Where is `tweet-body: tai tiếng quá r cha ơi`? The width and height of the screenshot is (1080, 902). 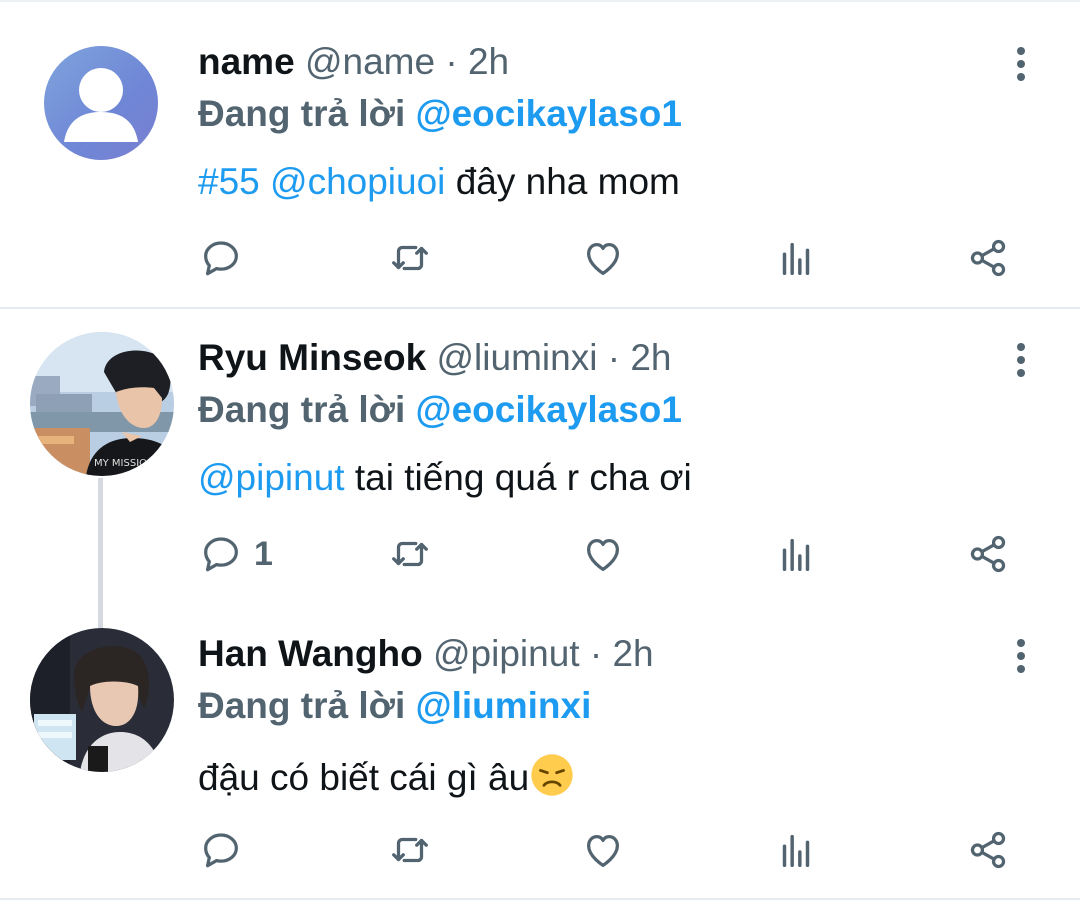 tweet-body: tai tiếng quá r cha ơi is located at coordinates (523, 477).